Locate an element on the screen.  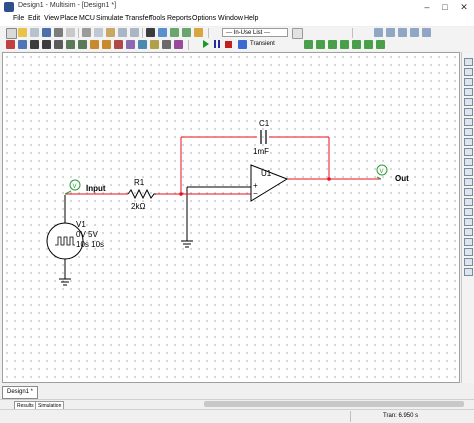
open-icon is located at coordinates (22, 32).